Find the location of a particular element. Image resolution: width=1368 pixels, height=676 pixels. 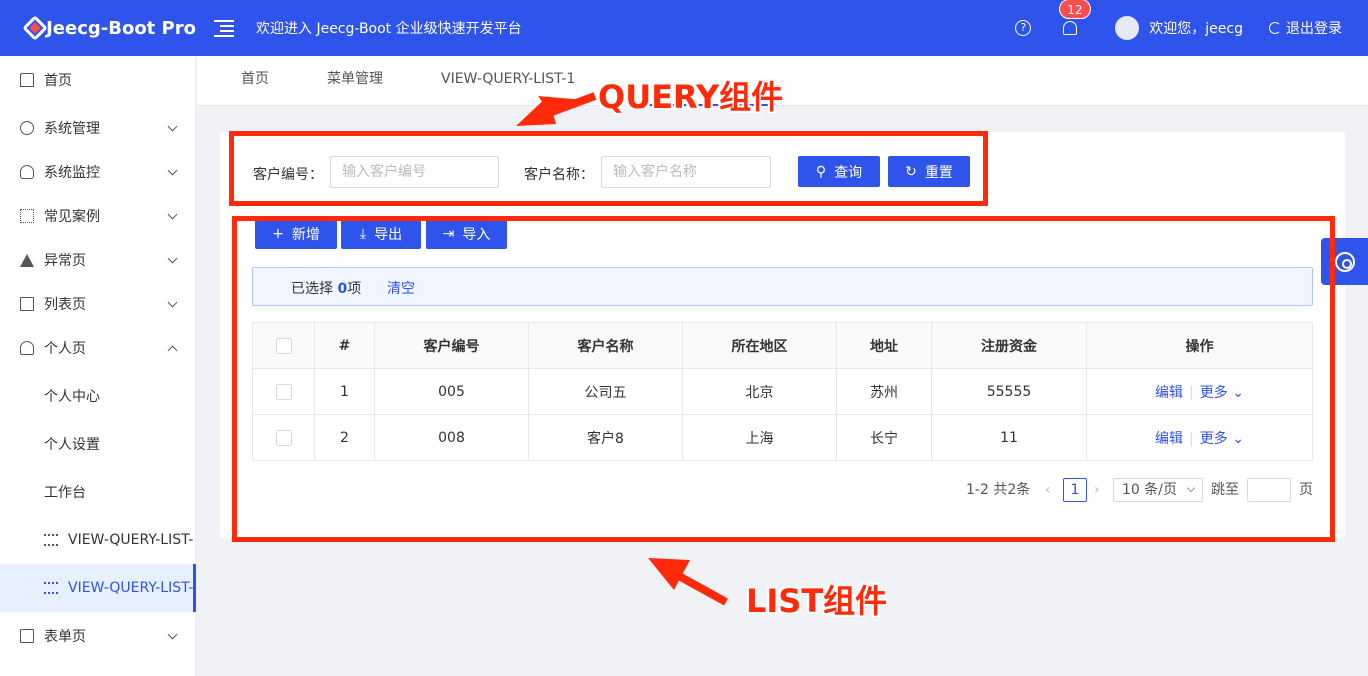

help-icon: ? is located at coordinates (1023, 28).